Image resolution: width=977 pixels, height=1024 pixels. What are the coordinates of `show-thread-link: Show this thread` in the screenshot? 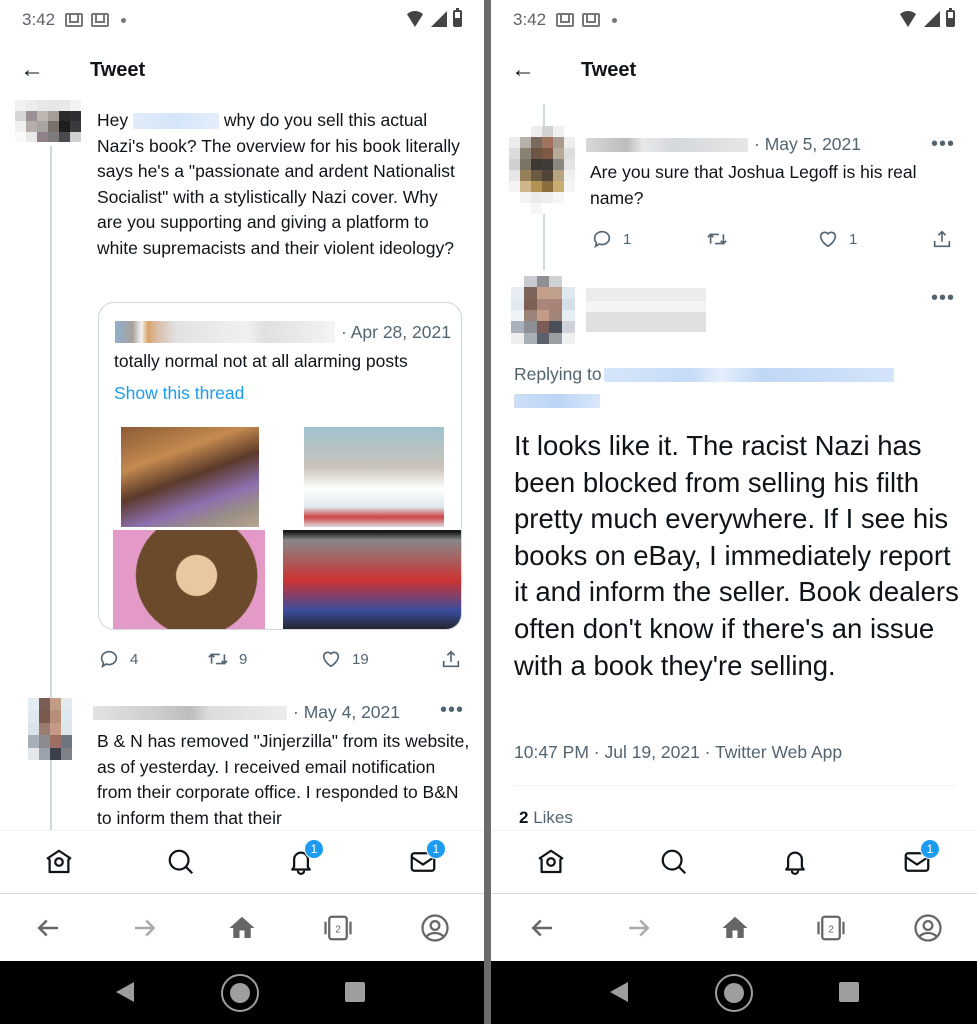 It's located at (179, 393).